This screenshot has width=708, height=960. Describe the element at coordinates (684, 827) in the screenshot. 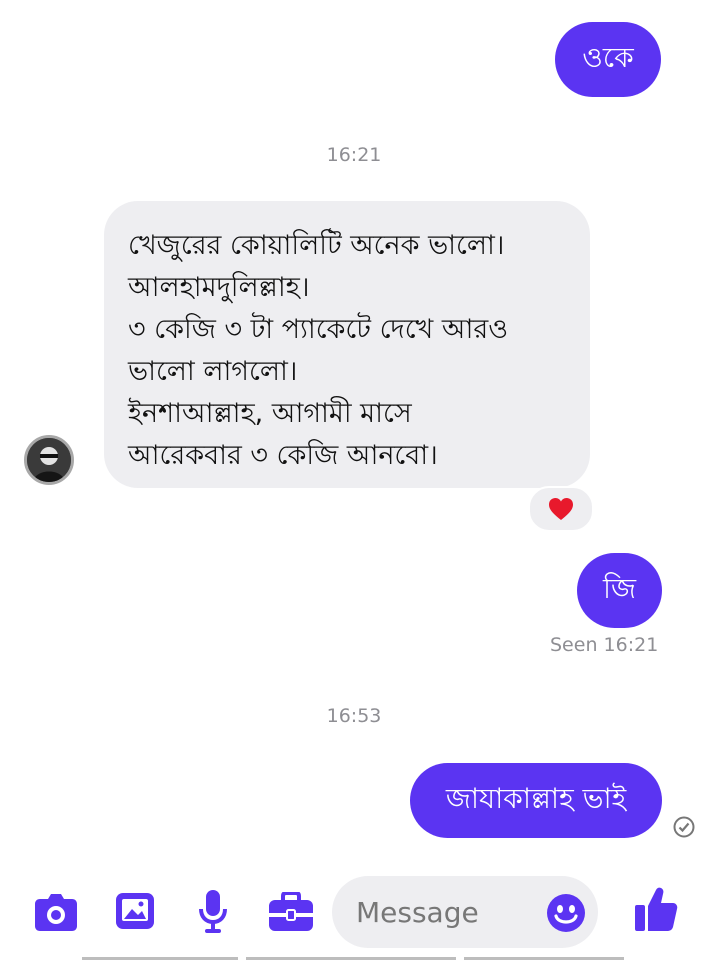

I see `delivered-check-icon` at that location.